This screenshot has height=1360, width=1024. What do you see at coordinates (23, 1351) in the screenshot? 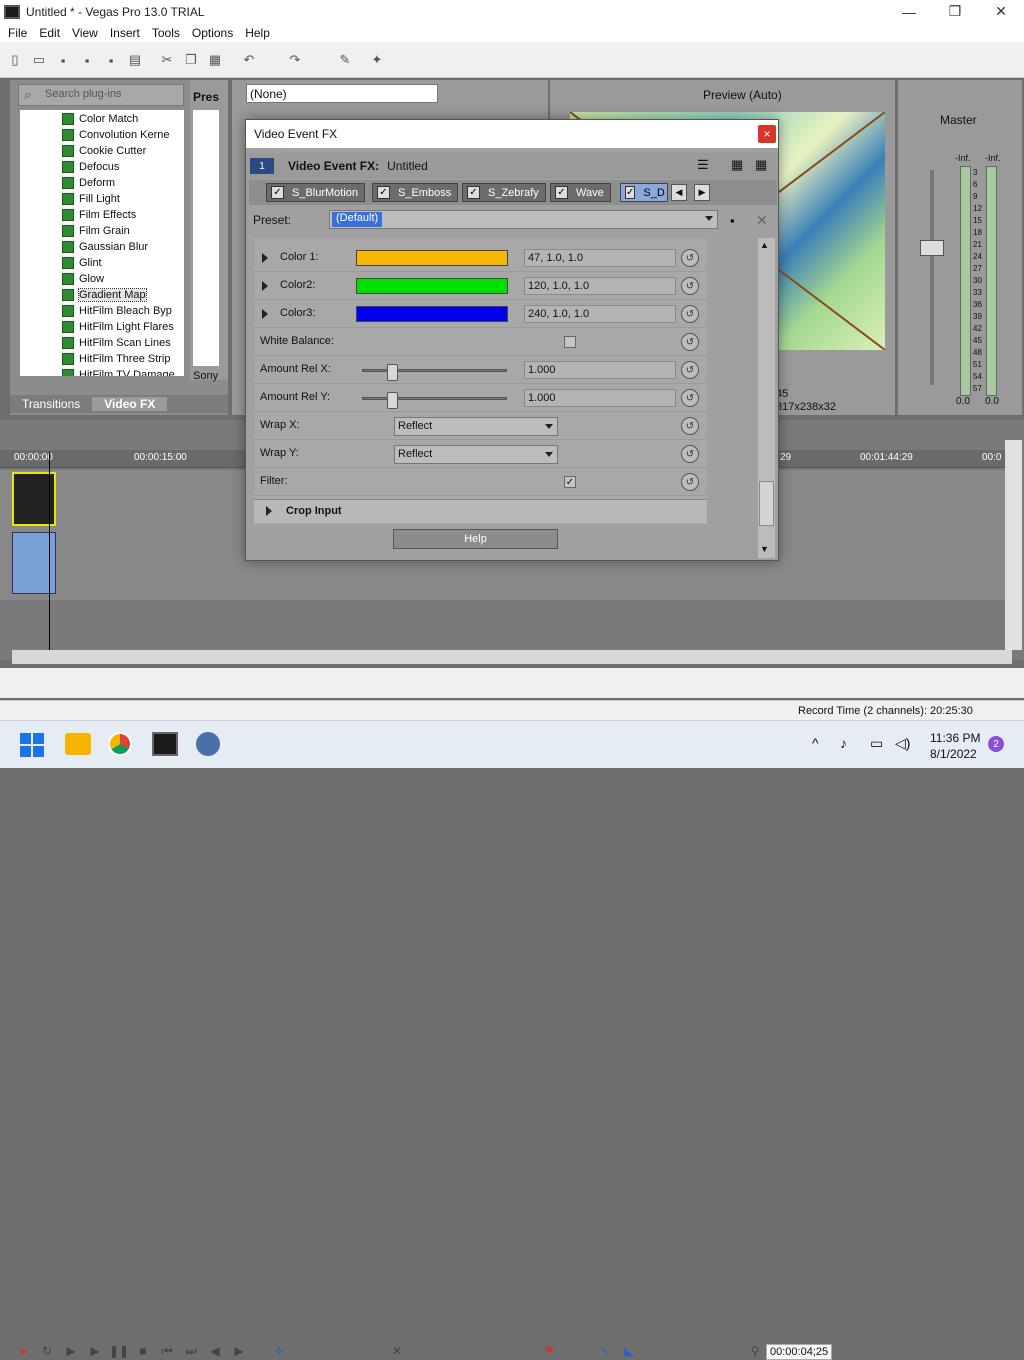
I see `record-icon: ●` at bounding box center [23, 1351].